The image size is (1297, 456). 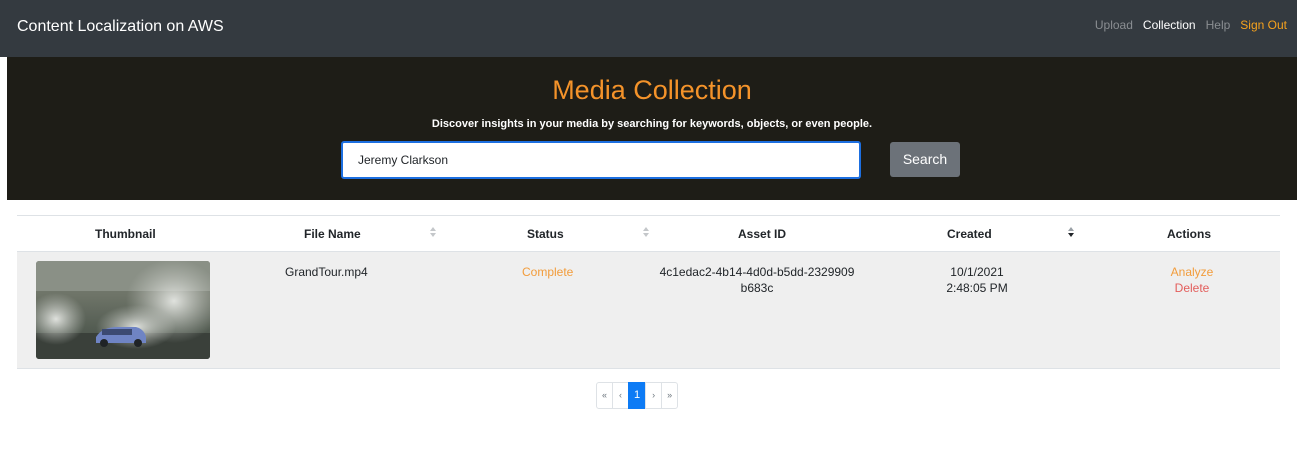 I want to click on nav-upload-link: Upload, so click(x=1114, y=25).